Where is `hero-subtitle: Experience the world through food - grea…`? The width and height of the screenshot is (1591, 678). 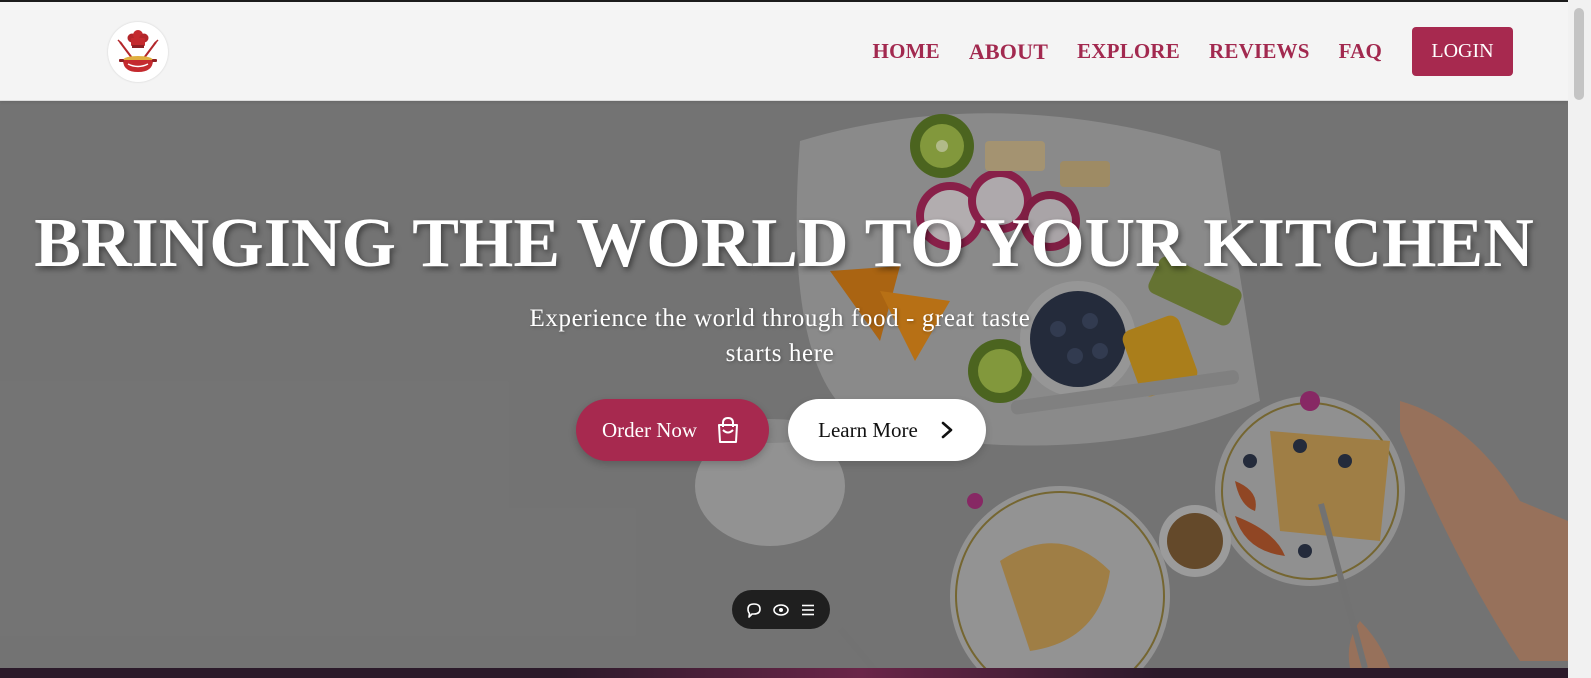 hero-subtitle: Experience the world through food - grea… is located at coordinates (780, 336).